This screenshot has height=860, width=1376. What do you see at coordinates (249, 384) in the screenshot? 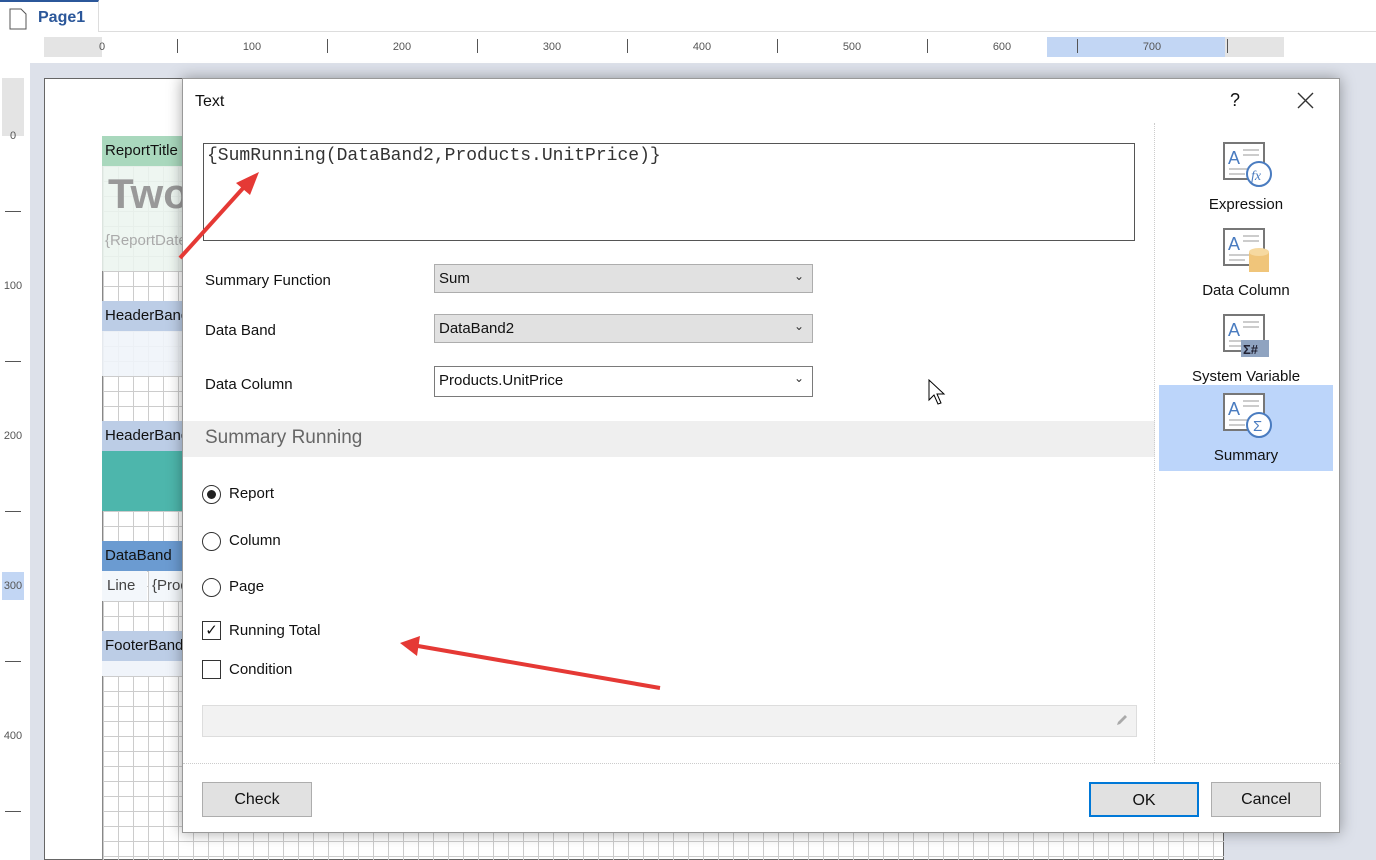
I see `data-column-label: Data Column` at bounding box center [249, 384].